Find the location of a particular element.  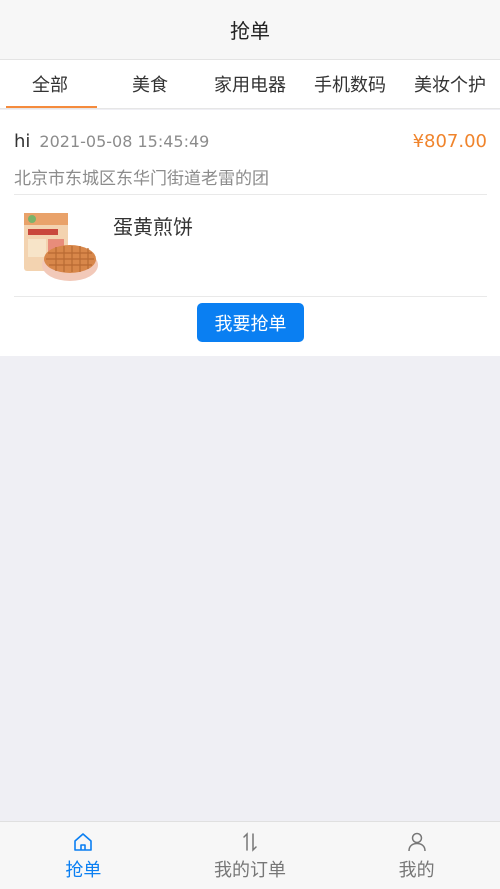

tab-all: 全部 is located at coordinates (50, 84).